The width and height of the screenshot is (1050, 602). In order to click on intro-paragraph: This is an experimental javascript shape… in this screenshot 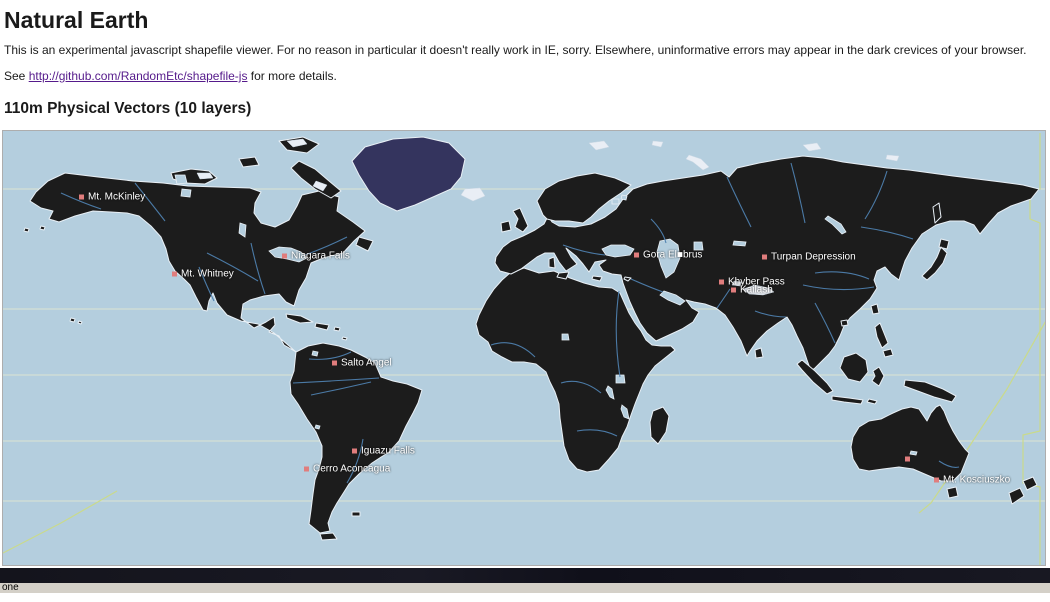, I will do `click(515, 50)`.